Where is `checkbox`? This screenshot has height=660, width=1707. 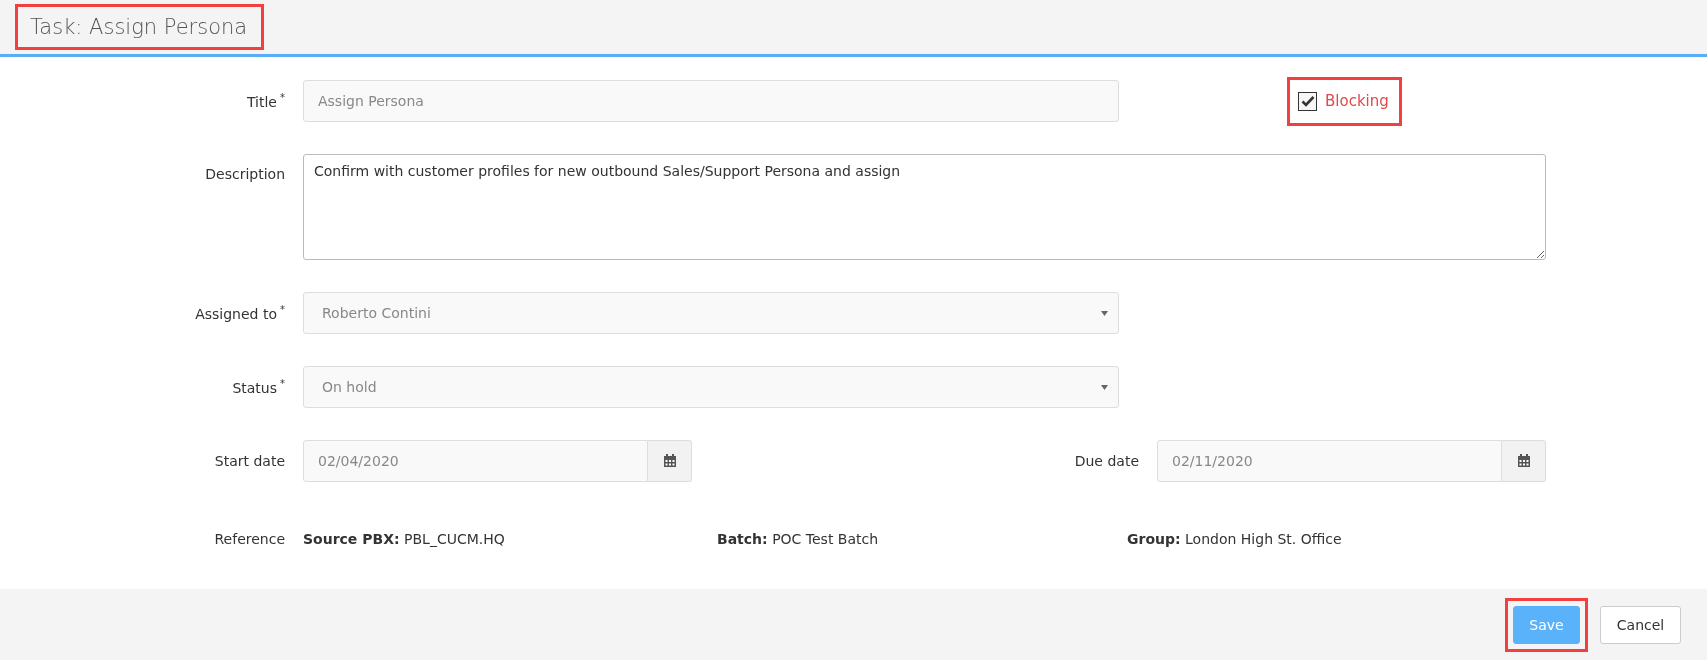 checkbox is located at coordinates (1307, 101).